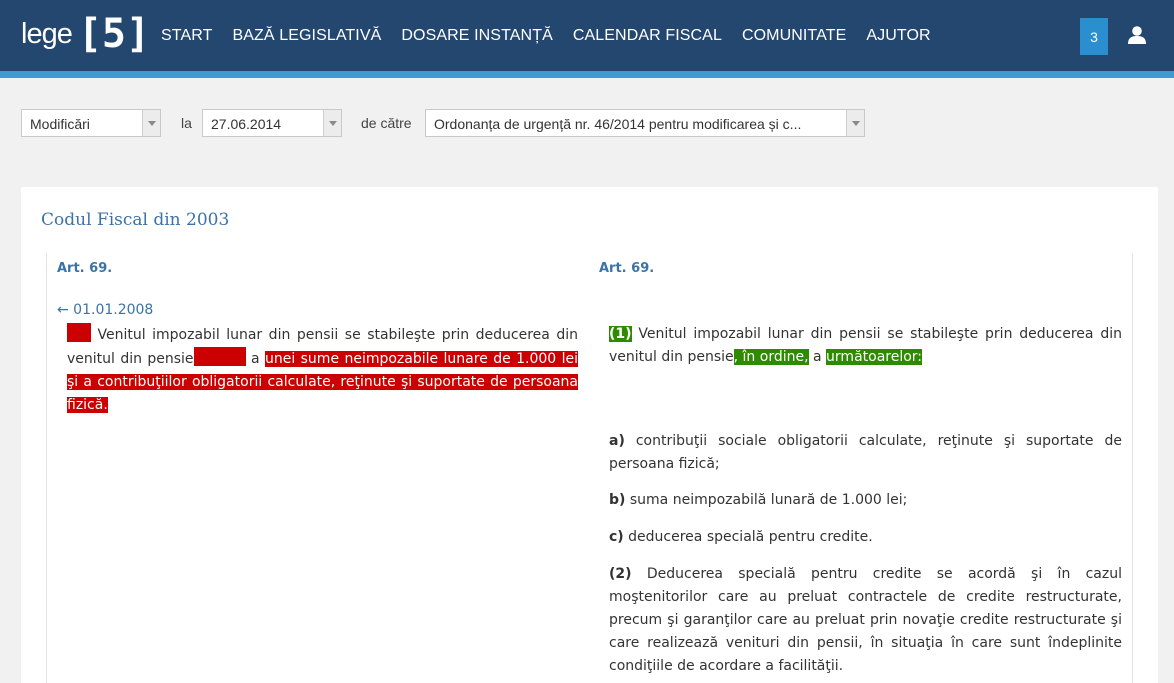  I want to click on right-item-c: c) deducerea specială pentru credite., so click(865, 537).